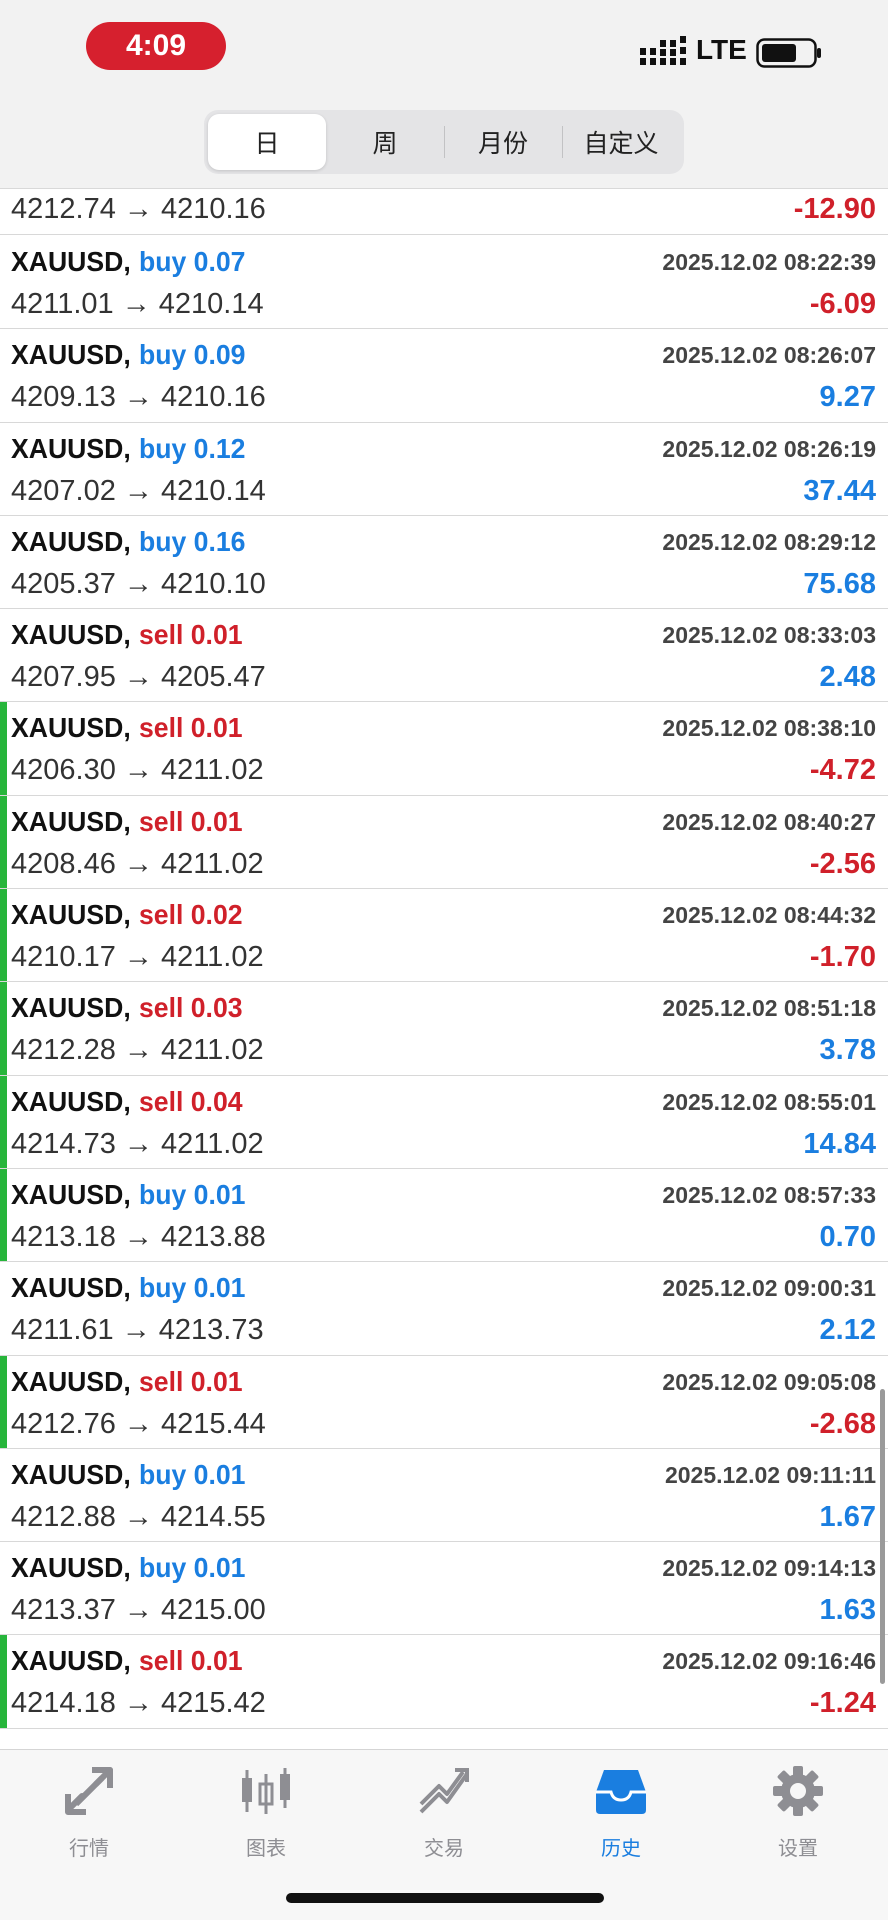  What do you see at coordinates (834, 209) in the screenshot?
I see `deal-profit: -12.90` at bounding box center [834, 209].